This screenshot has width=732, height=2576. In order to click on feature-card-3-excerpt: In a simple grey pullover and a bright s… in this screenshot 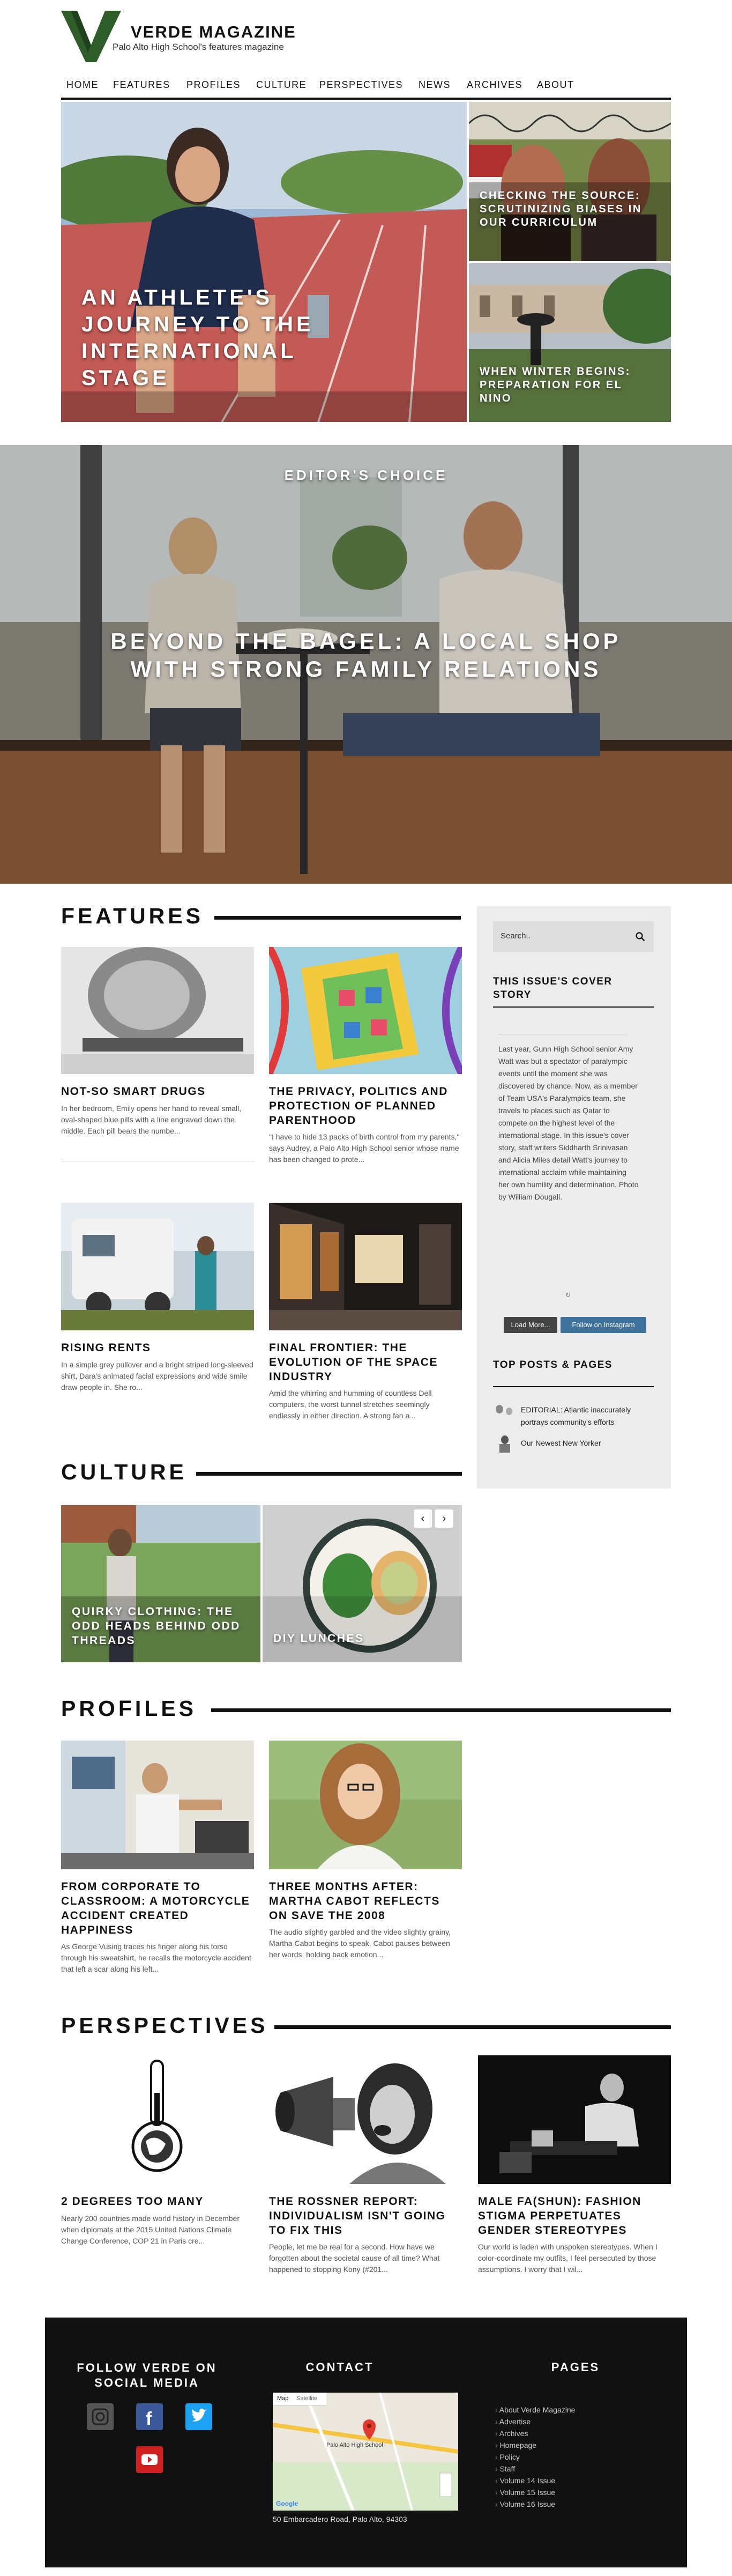, I will do `click(157, 1375)`.